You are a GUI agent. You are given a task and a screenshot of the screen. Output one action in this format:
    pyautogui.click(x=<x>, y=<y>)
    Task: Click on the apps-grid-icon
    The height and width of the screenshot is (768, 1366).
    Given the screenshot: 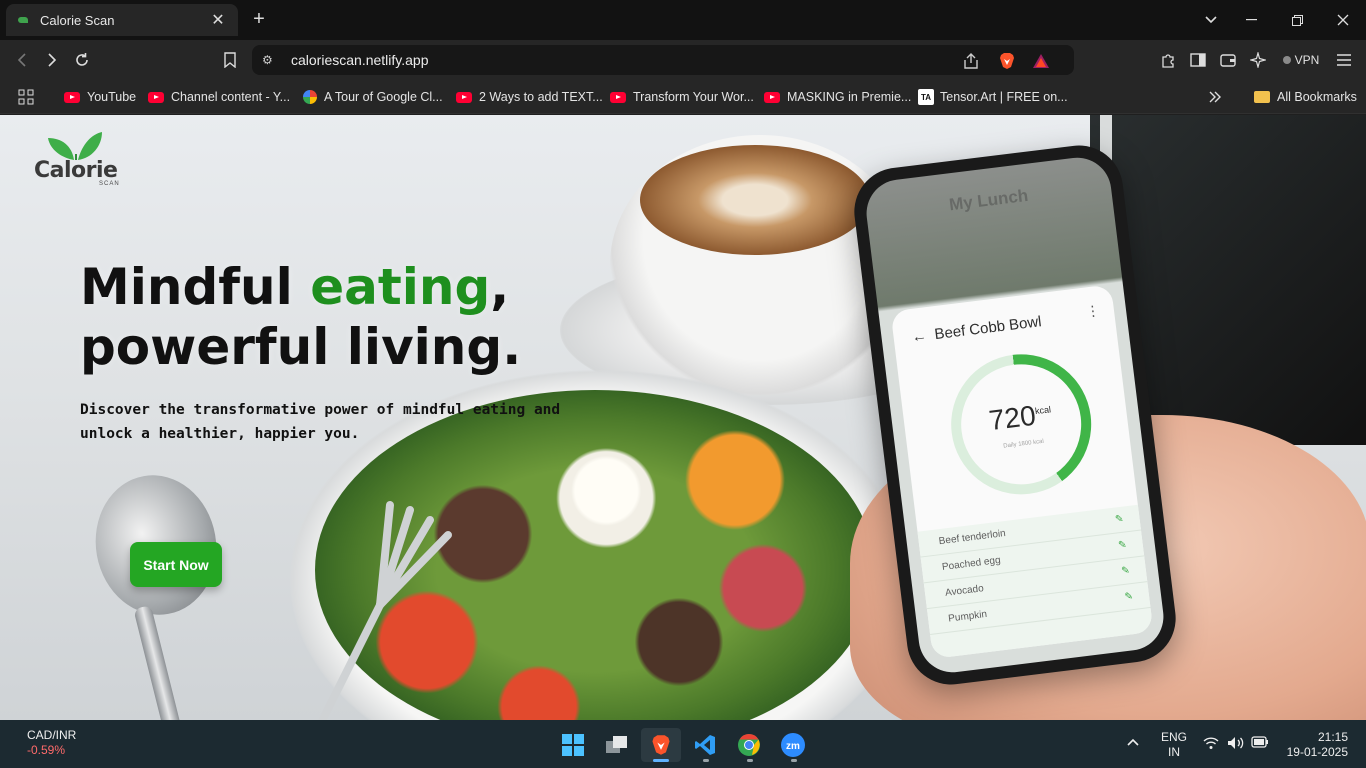 What is the action you would take?
    pyautogui.click(x=26, y=97)
    